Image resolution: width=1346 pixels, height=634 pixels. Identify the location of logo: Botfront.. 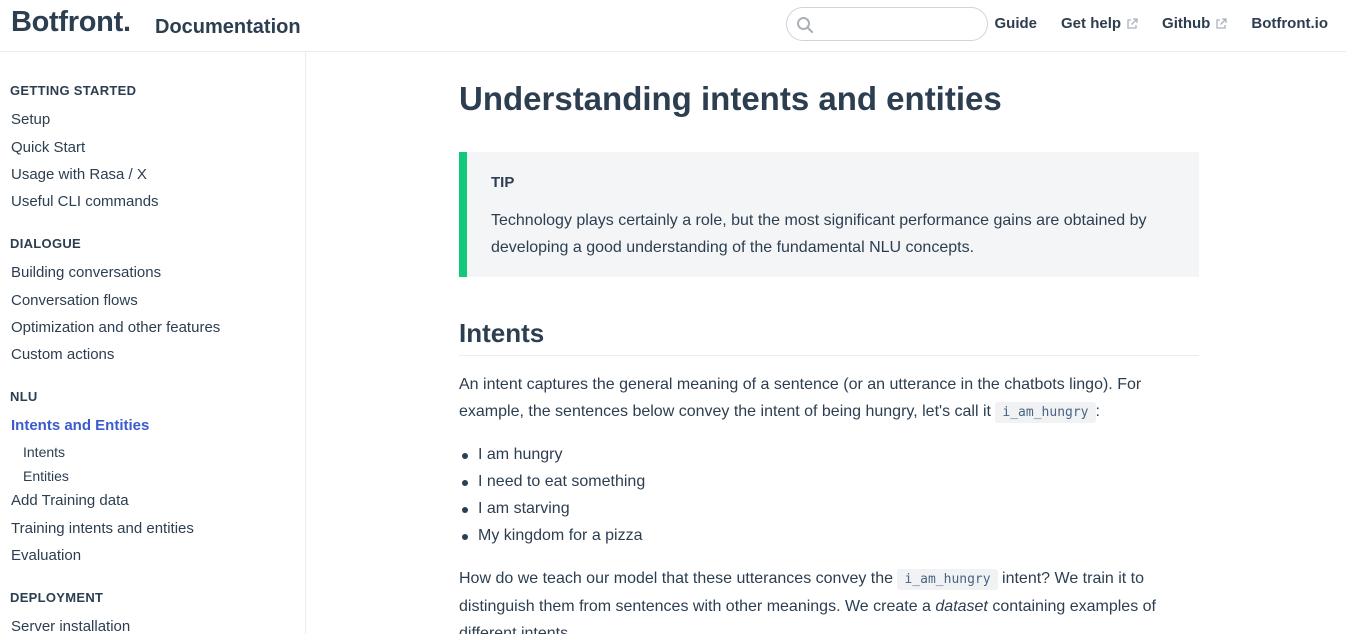
(71, 22).